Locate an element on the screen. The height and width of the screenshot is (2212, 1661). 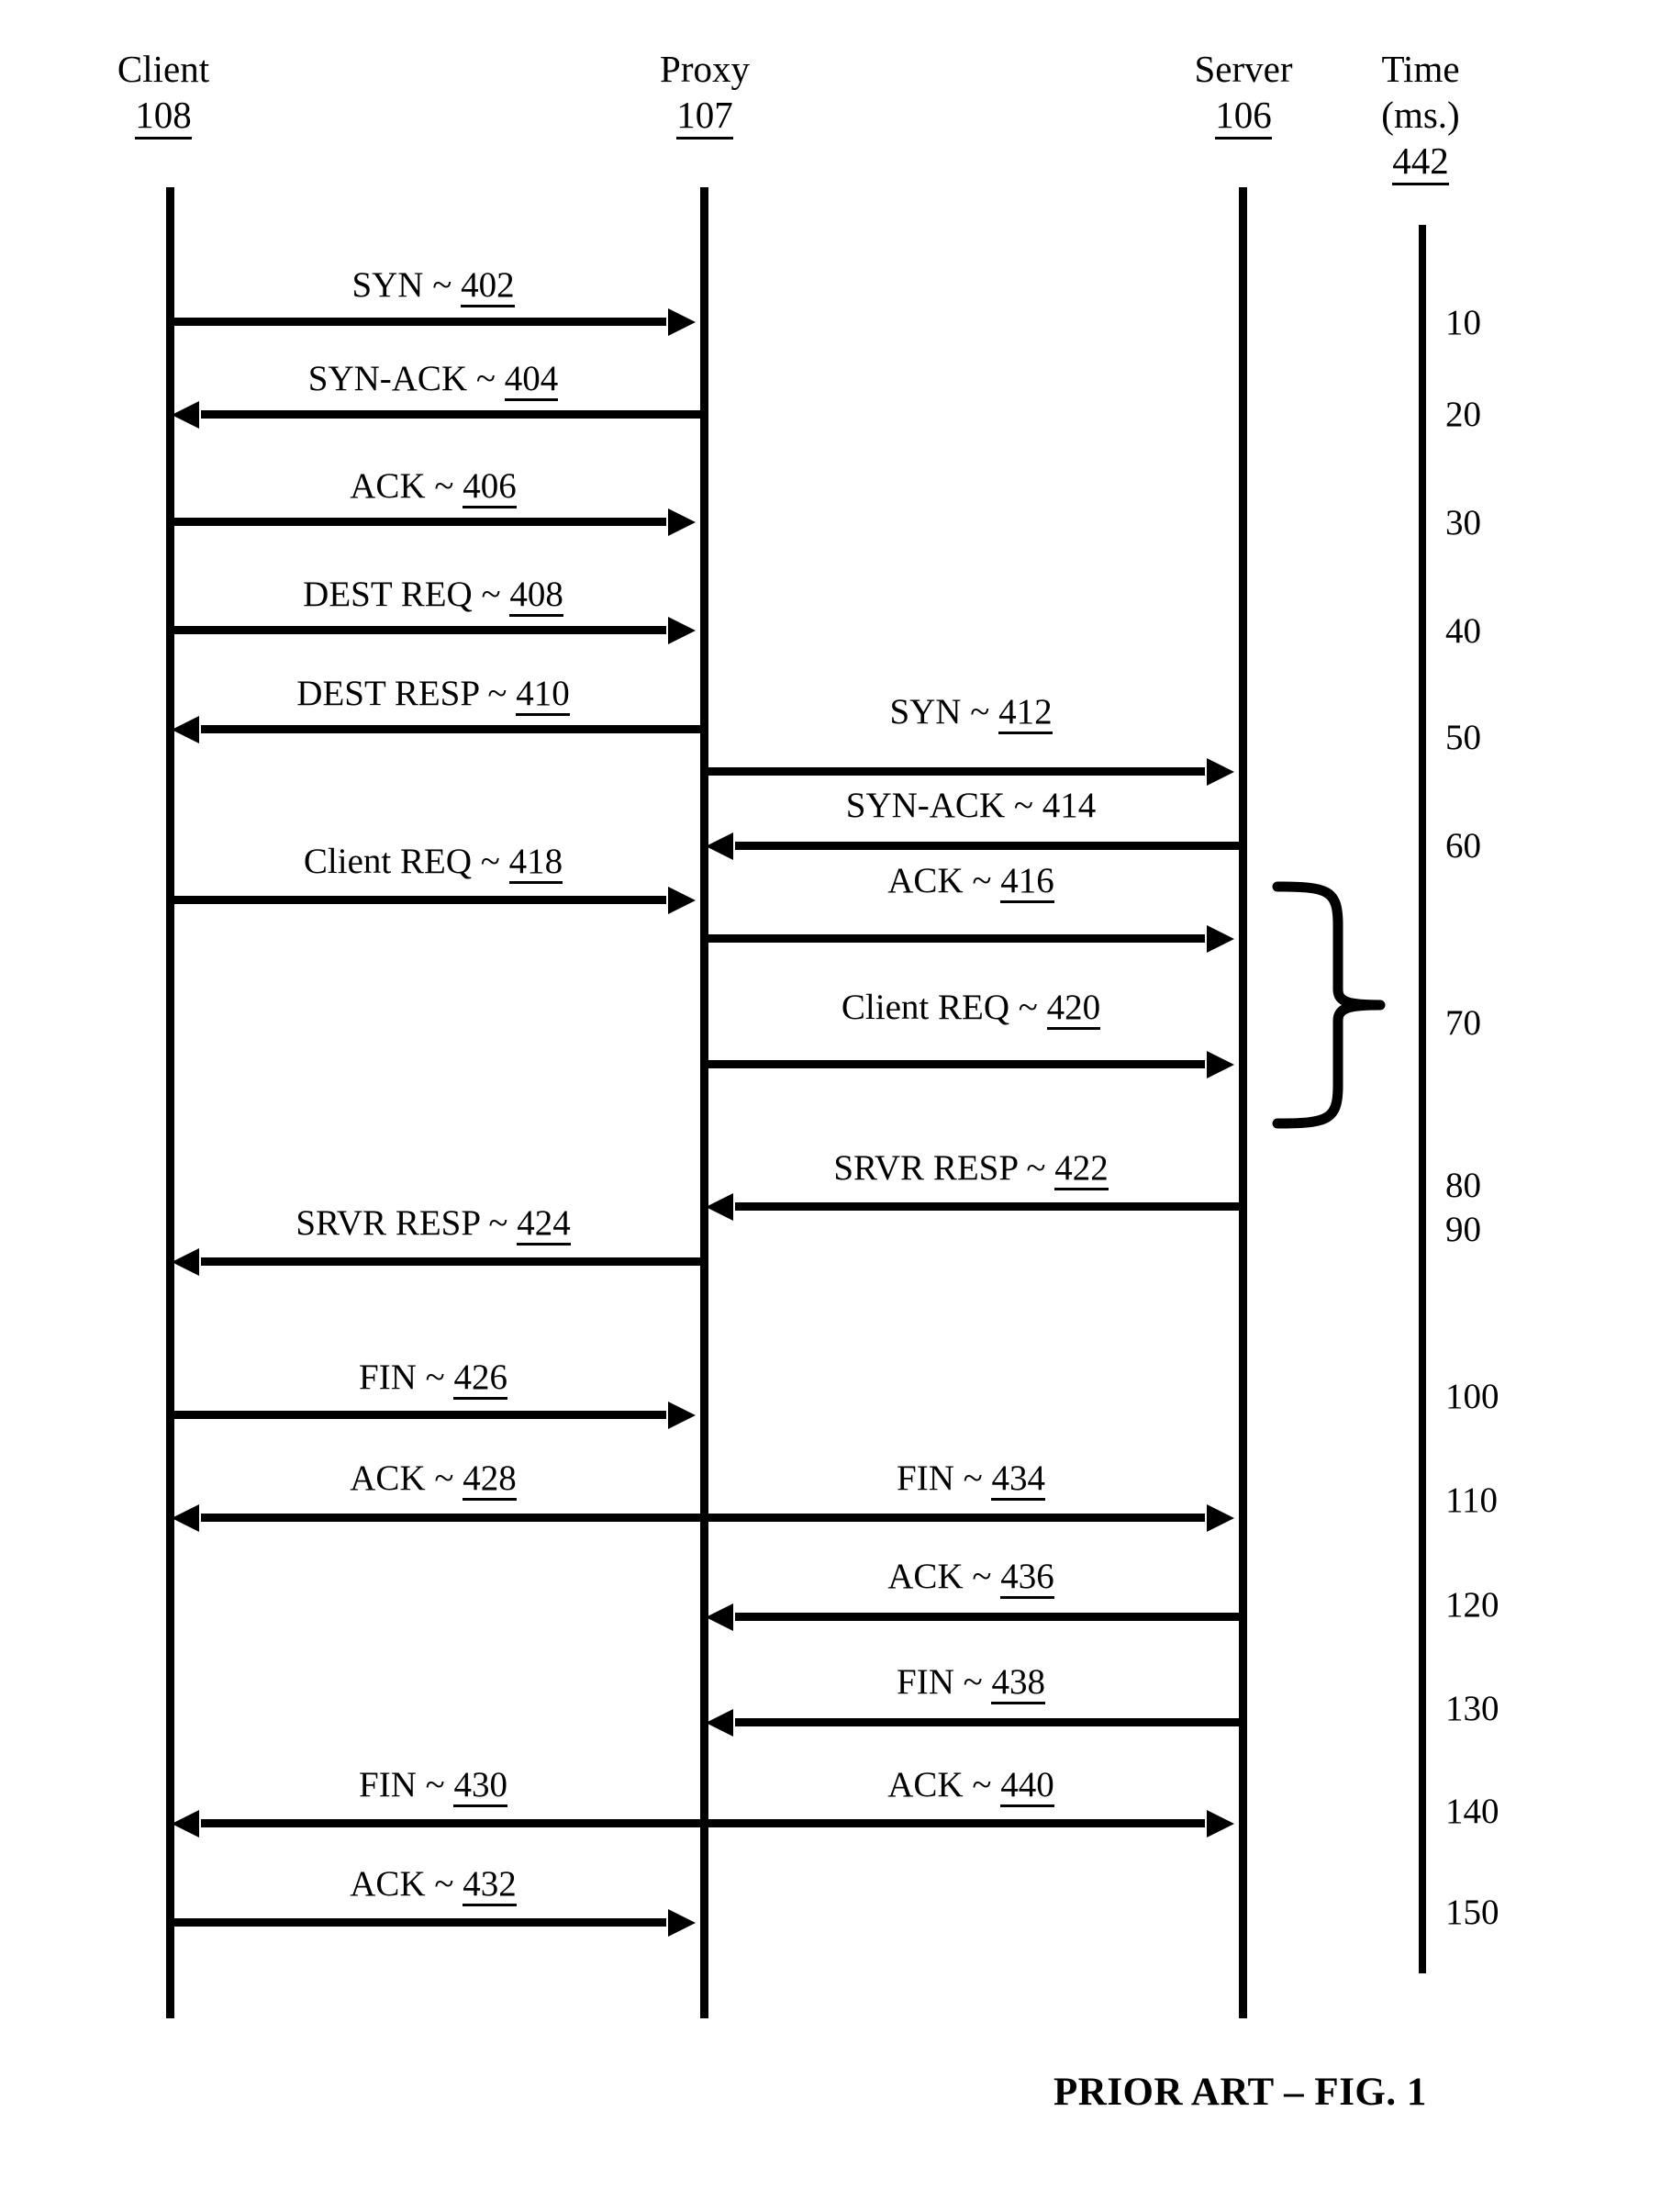
time-tick-40: 40 is located at coordinates (1463, 631).